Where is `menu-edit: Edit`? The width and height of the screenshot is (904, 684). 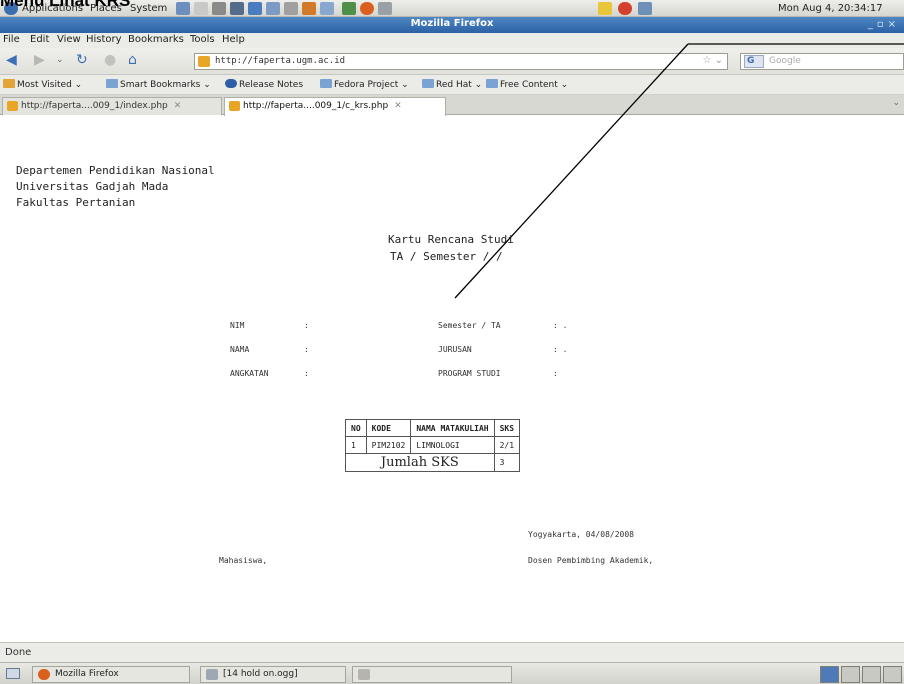
menu-edit: Edit is located at coordinates (39, 39).